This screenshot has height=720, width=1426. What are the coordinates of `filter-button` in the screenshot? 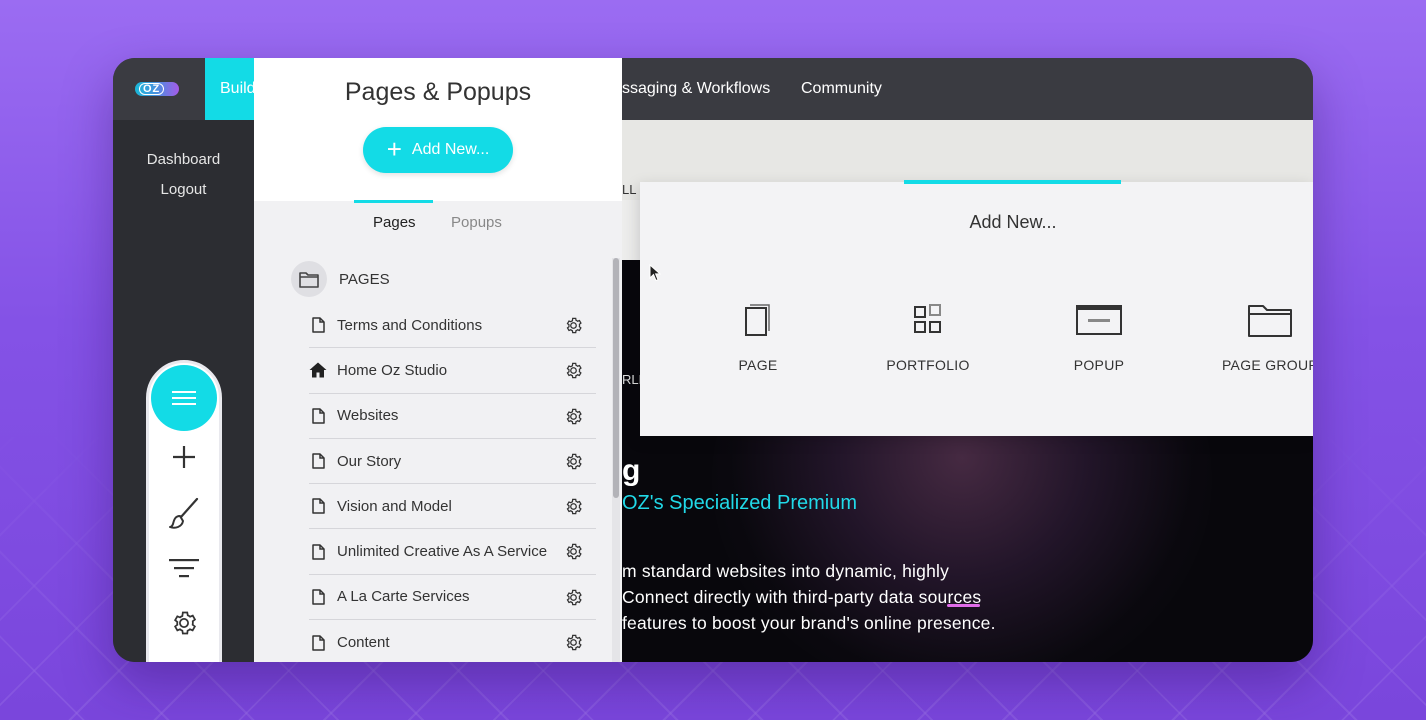 It's located at (184, 569).